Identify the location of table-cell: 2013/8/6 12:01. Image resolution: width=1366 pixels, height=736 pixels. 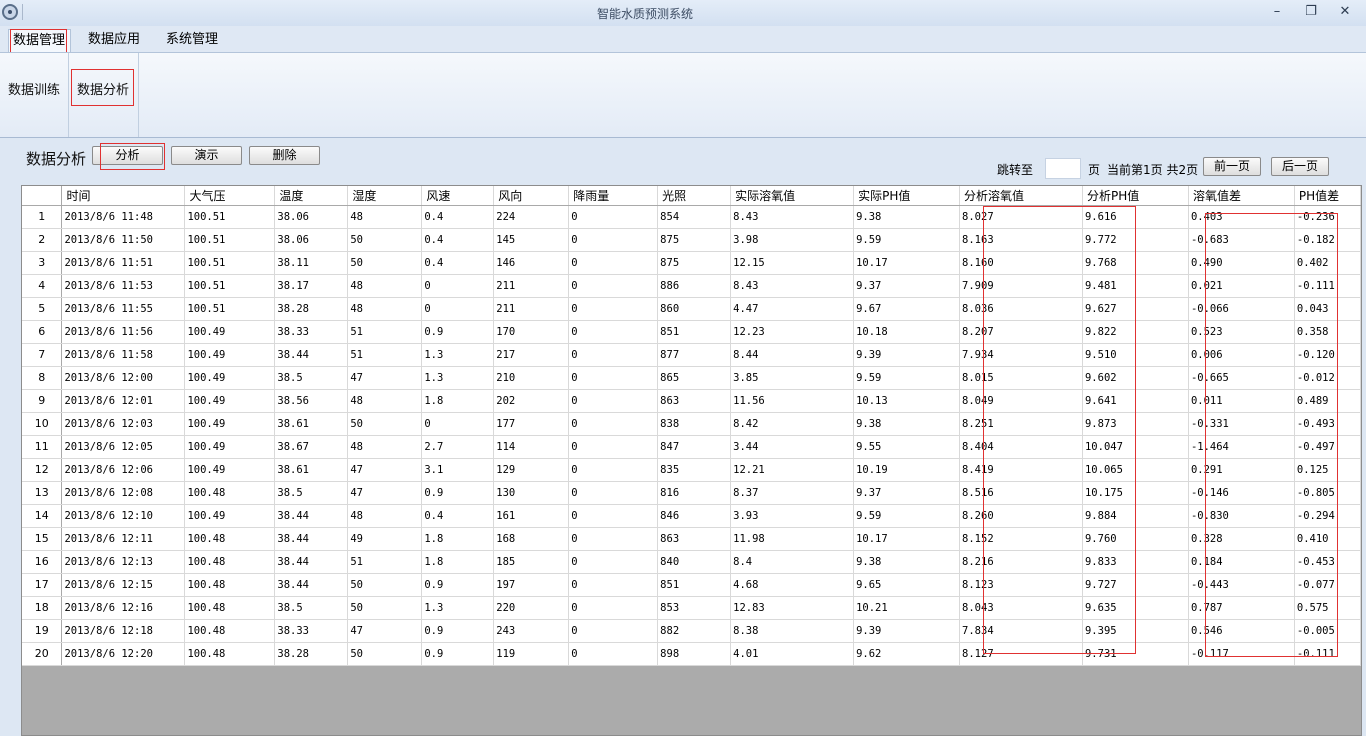
(123, 401).